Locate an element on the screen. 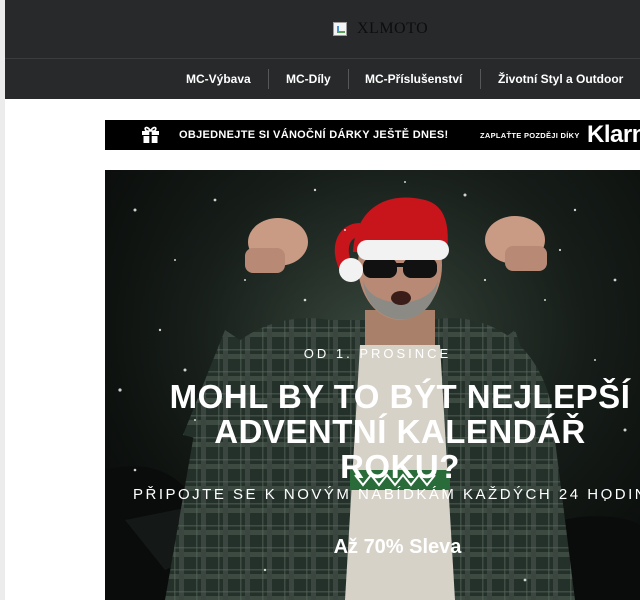  klarna-logo: Klarna is located at coordinates (613, 134).